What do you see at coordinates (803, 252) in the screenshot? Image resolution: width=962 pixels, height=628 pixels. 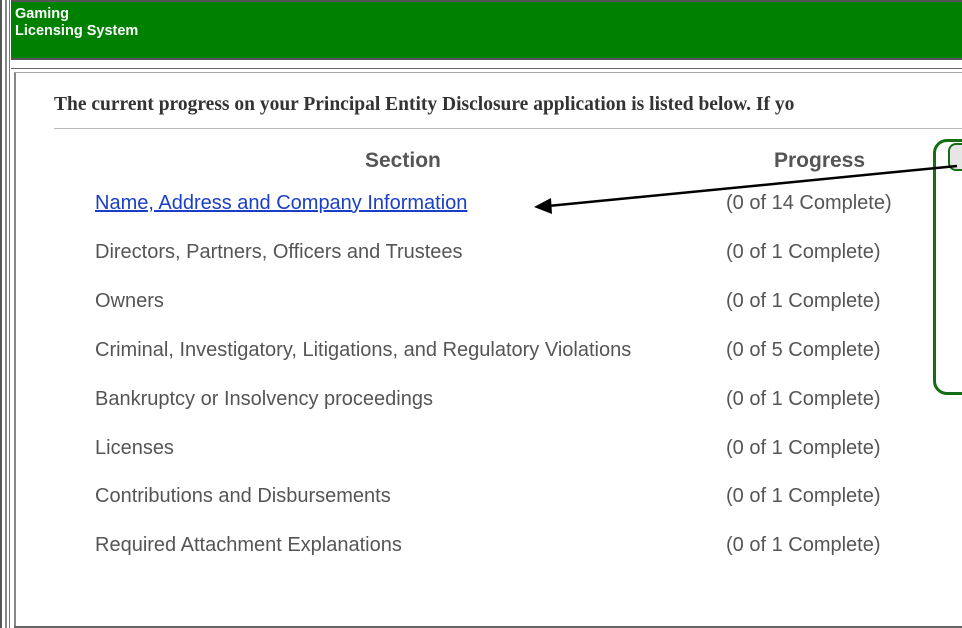 I see `progress-directors: (0 of 1 Complete)` at bounding box center [803, 252].